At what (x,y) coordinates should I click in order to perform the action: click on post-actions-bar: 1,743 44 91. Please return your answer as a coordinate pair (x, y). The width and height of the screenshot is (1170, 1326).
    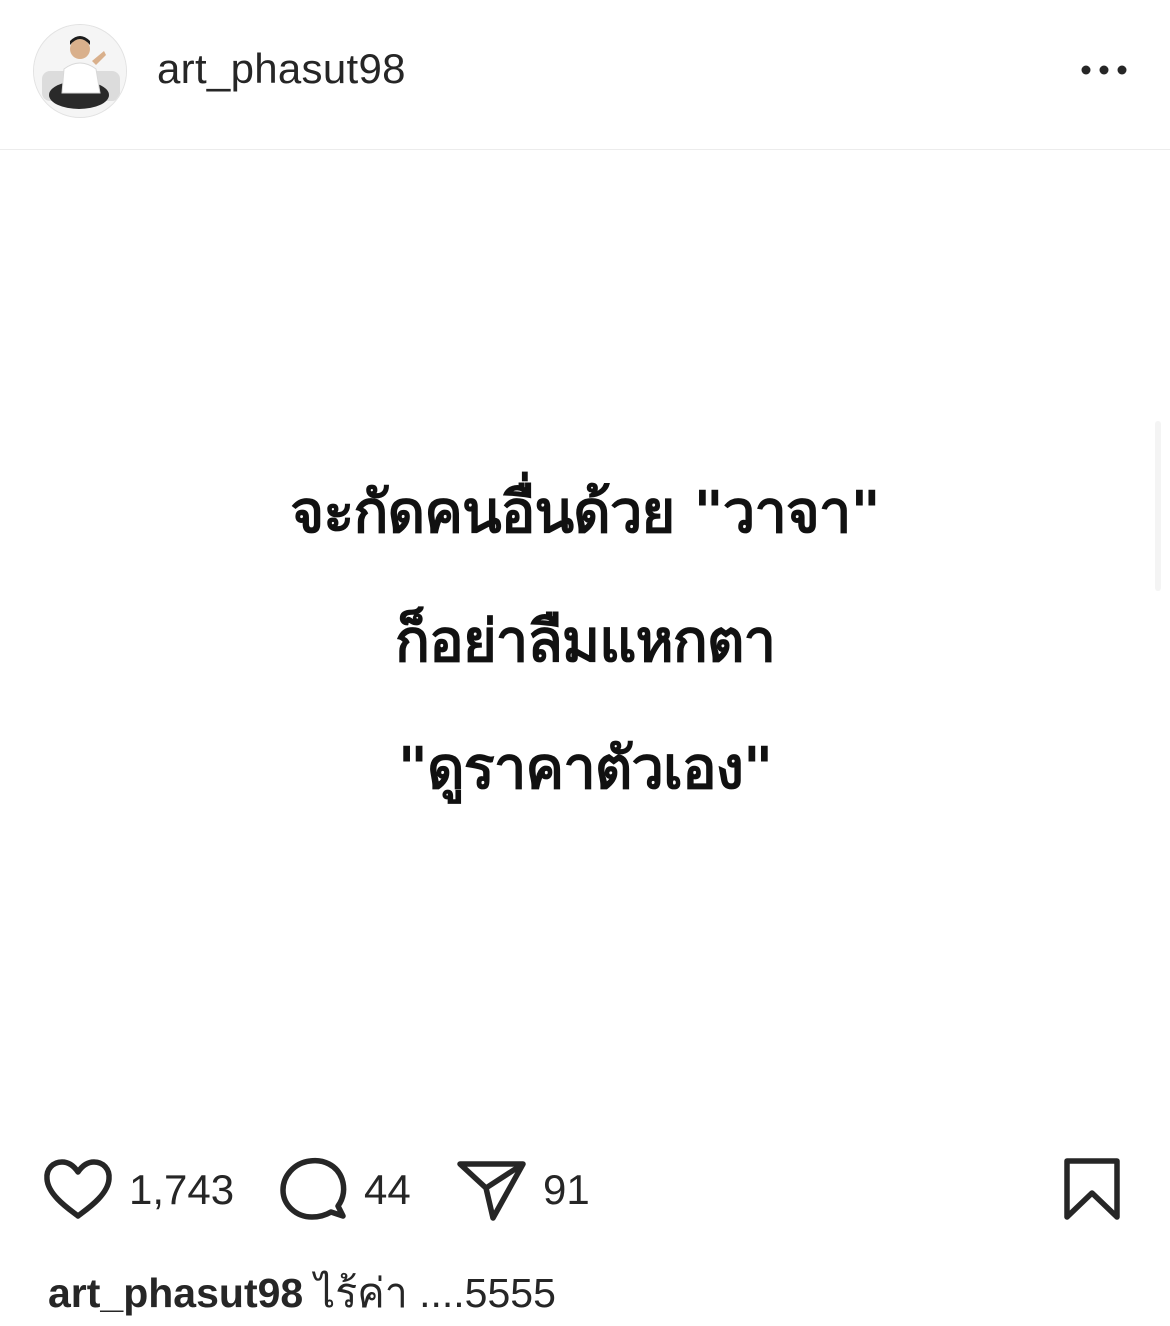
    Looking at the image, I should click on (585, 1190).